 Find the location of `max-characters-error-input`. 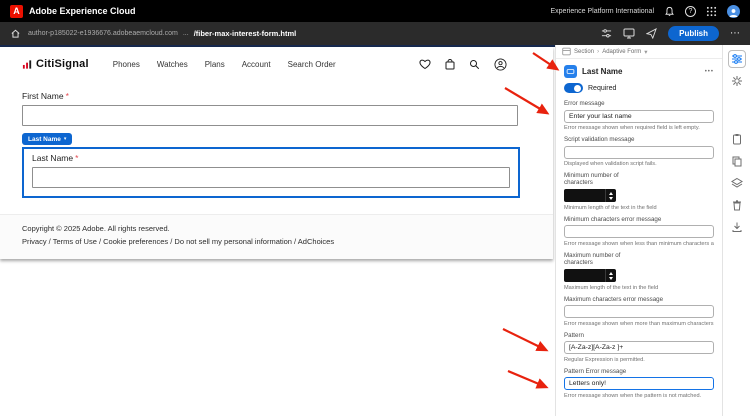

max-characters-error-input is located at coordinates (639, 312).